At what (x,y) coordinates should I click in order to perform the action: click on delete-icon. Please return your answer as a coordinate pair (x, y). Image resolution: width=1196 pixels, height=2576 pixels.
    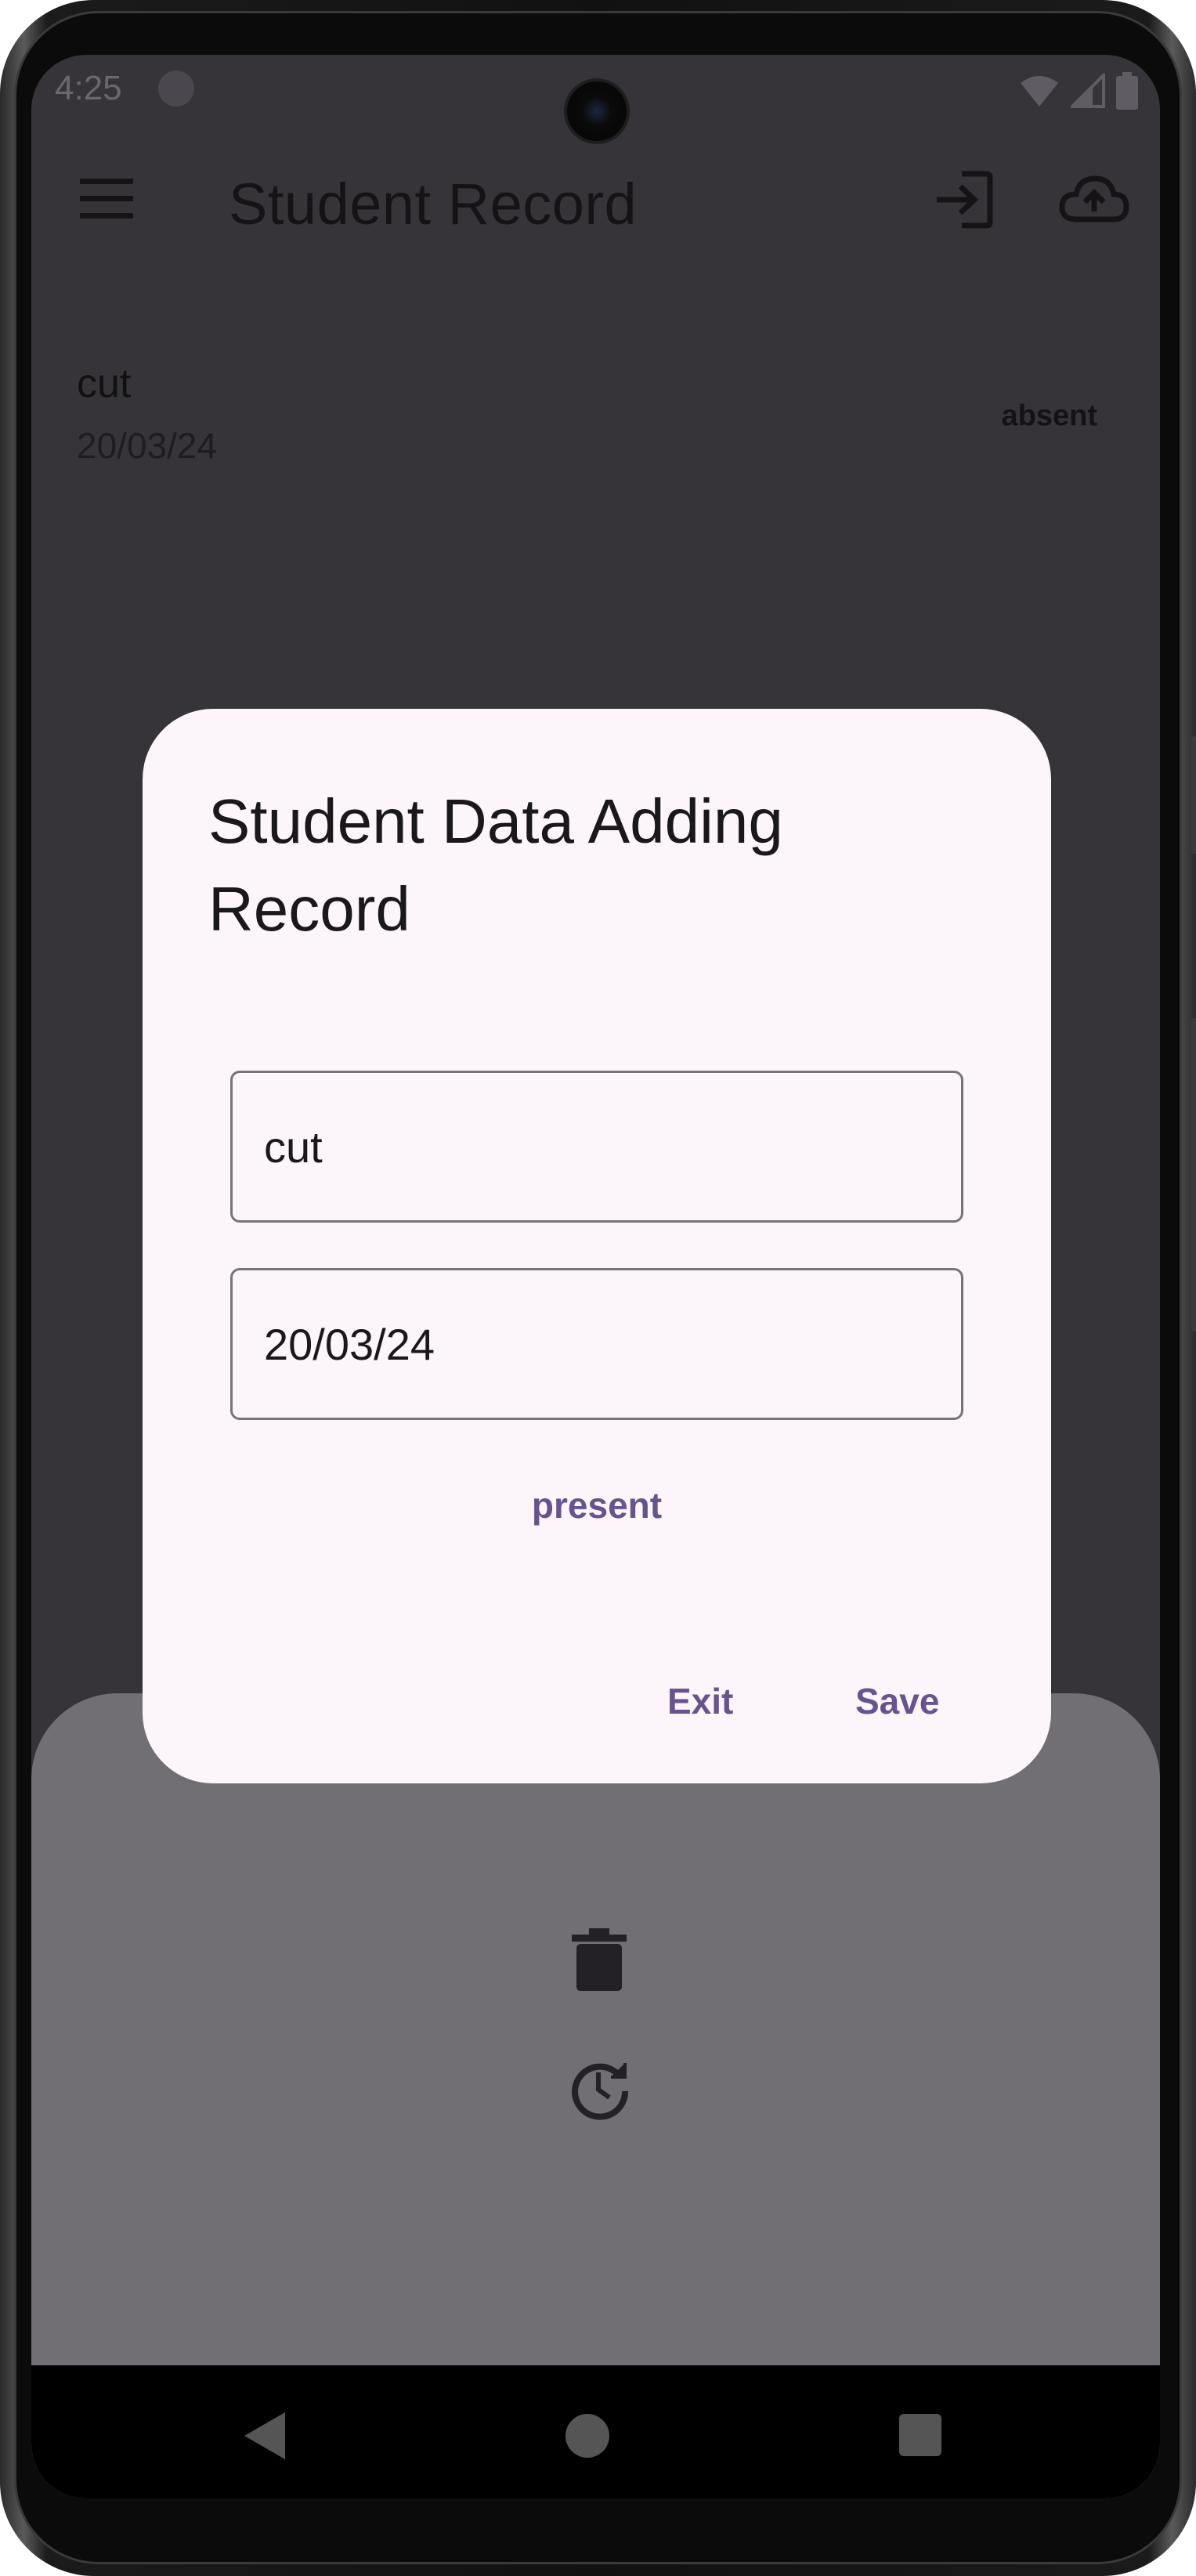
    Looking at the image, I should click on (599, 1959).